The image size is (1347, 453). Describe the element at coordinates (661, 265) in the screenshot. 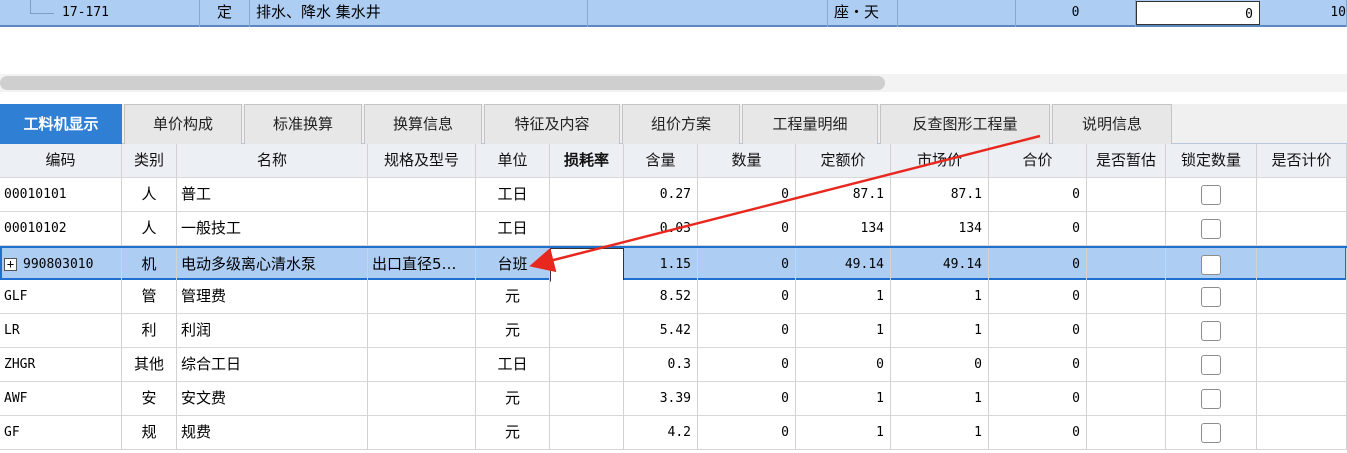

I see `cell-content: 1.15` at that location.